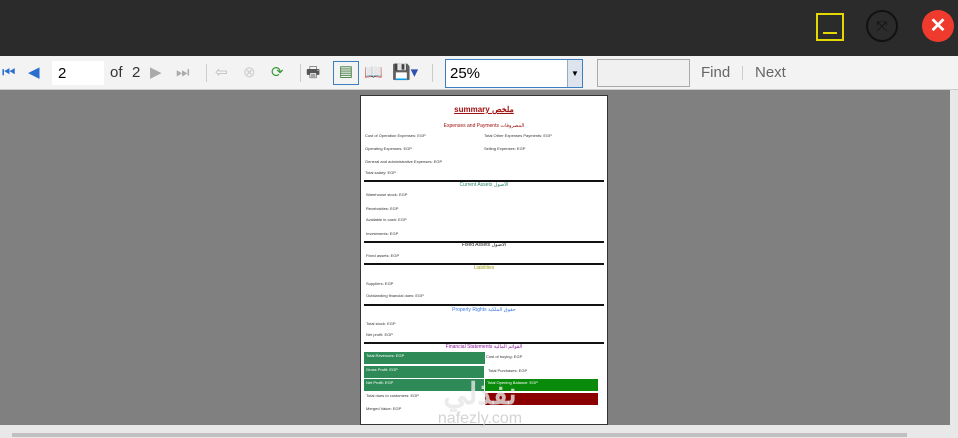 This screenshot has width=958, height=438. I want to click on report-line: Cost of buying: EGP, so click(504, 356).